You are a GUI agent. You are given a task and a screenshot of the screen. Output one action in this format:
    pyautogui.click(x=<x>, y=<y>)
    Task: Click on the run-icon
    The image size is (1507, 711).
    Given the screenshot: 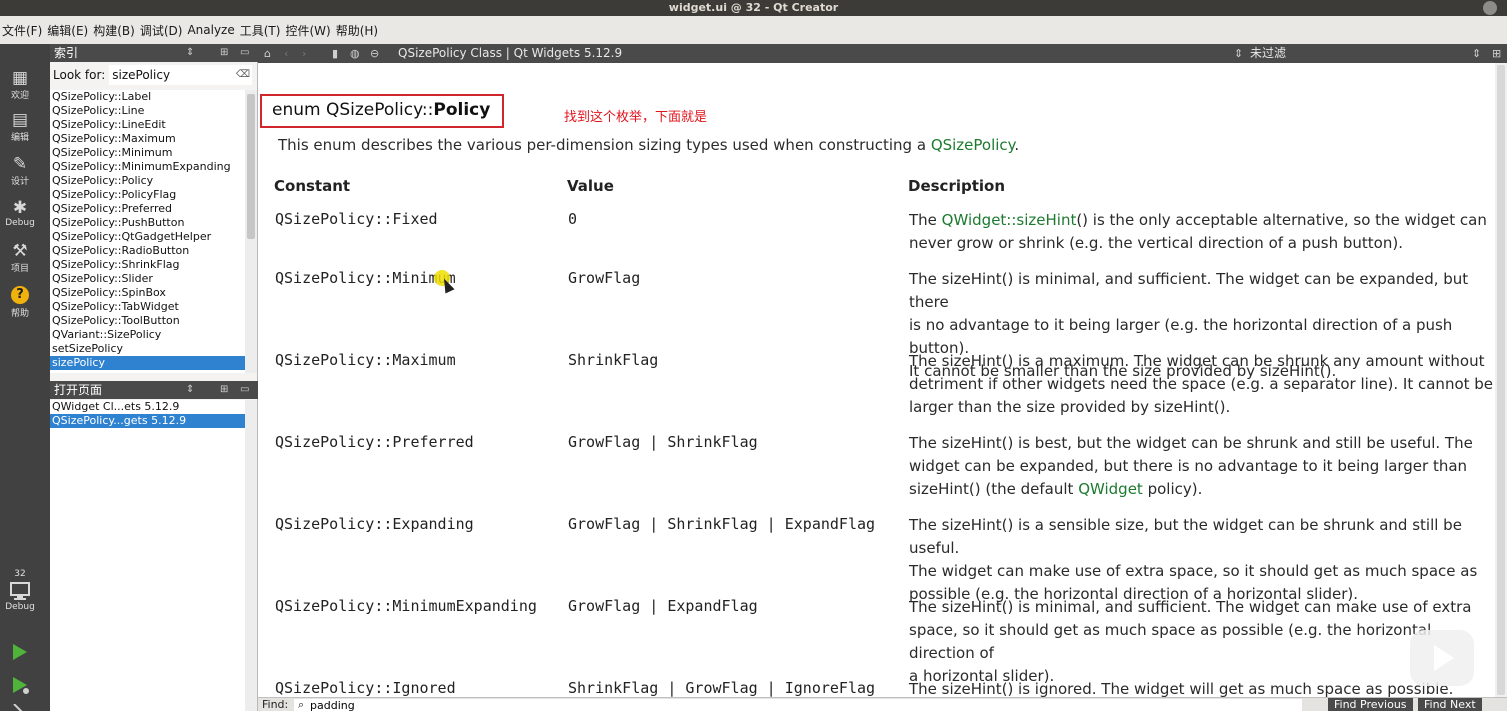 What is the action you would take?
    pyautogui.click(x=20, y=652)
    